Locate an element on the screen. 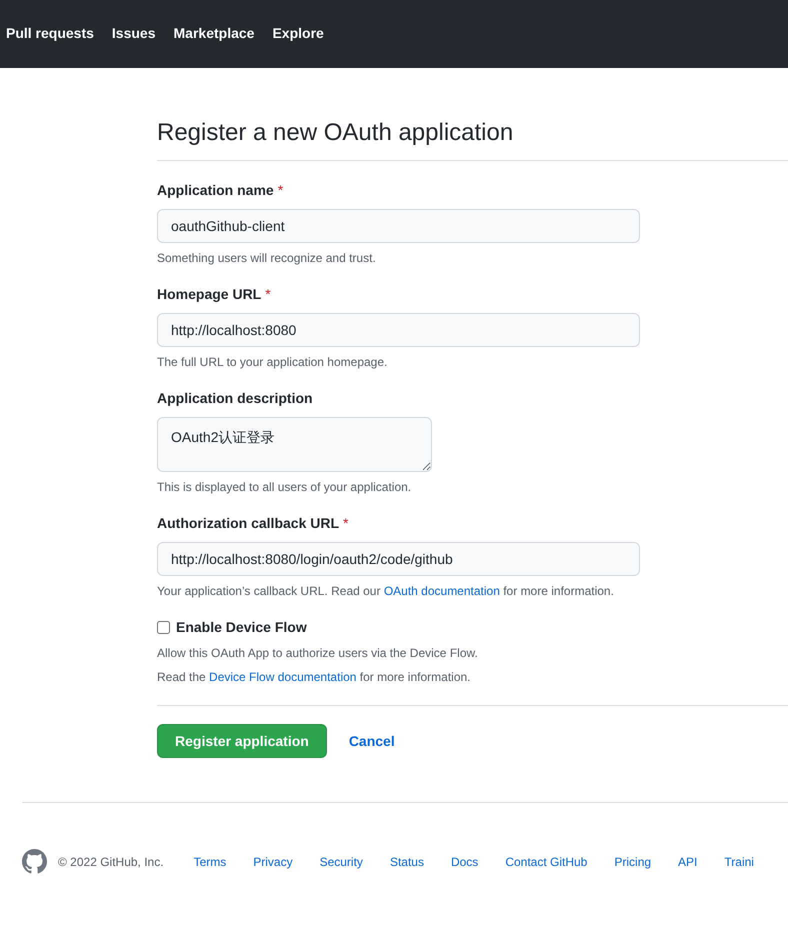  footer-link: Contact GitHub is located at coordinates (546, 861).